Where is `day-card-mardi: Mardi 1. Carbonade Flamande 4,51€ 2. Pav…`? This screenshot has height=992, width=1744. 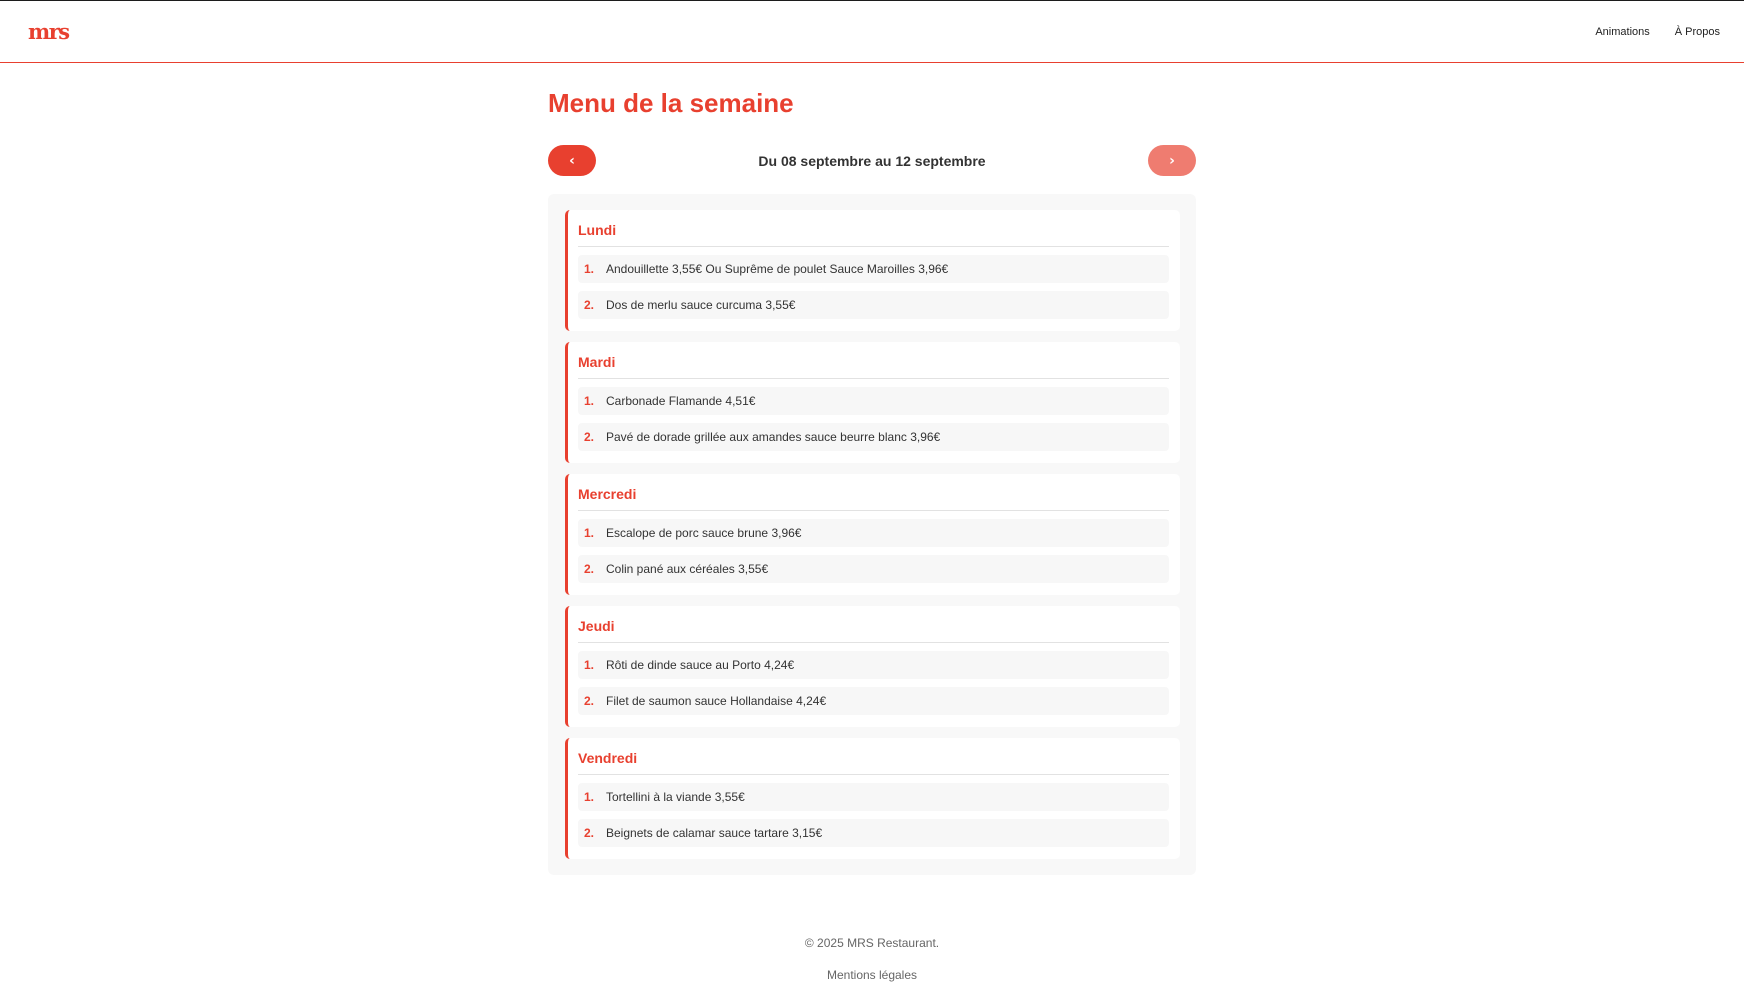
day-card-mardi: Mardi 1. Carbonade Flamande 4,51€ 2. Pav… is located at coordinates (872, 402).